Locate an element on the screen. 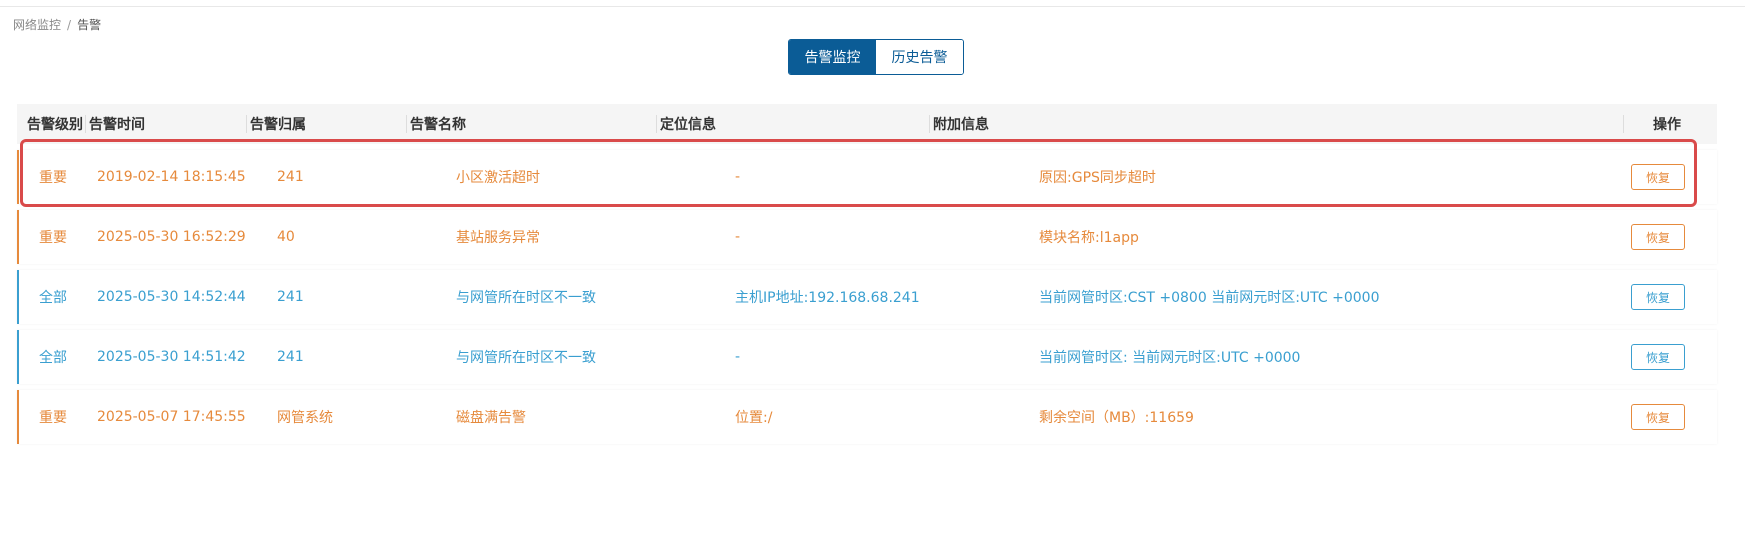 Image resolution: width=1745 pixels, height=535 pixels. breadcrumb-parent: 网络监控 is located at coordinates (37, 24).